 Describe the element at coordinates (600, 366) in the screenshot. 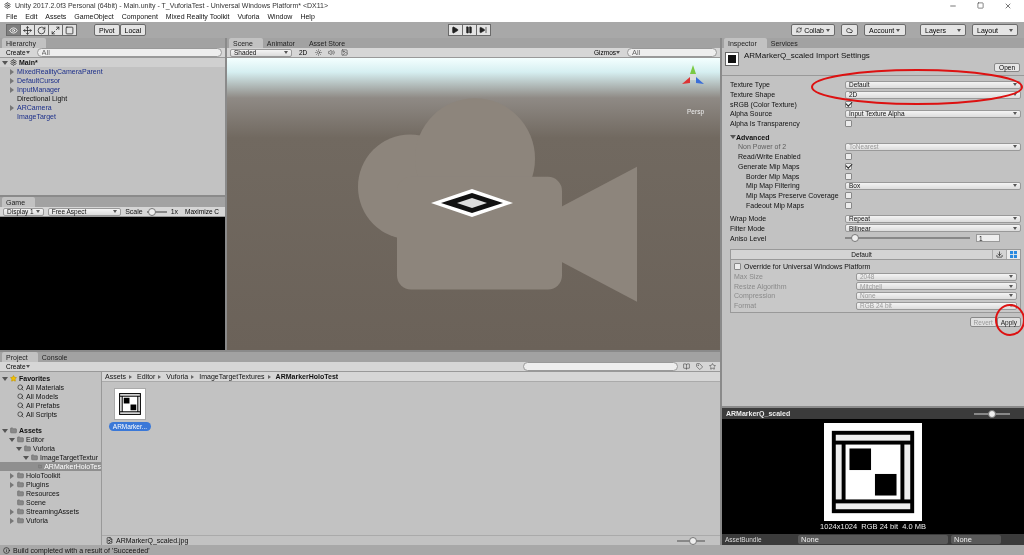

I see `search-field` at that location.